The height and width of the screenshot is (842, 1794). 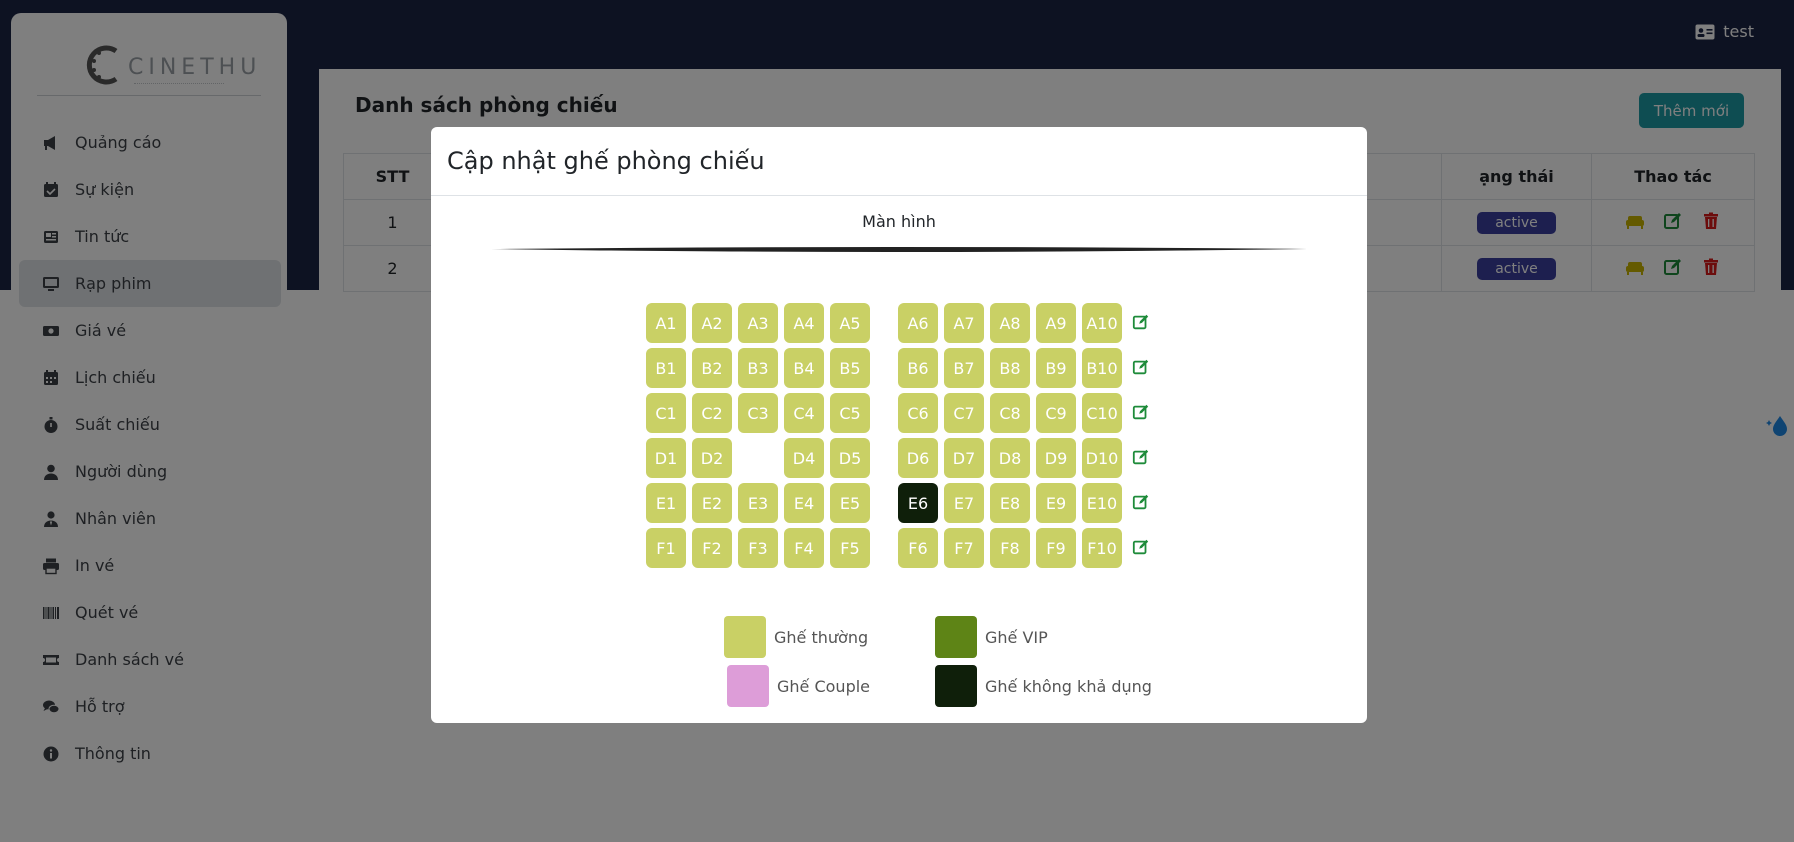 I want to click on seat-c2: C2, so click(x=712, y=413).